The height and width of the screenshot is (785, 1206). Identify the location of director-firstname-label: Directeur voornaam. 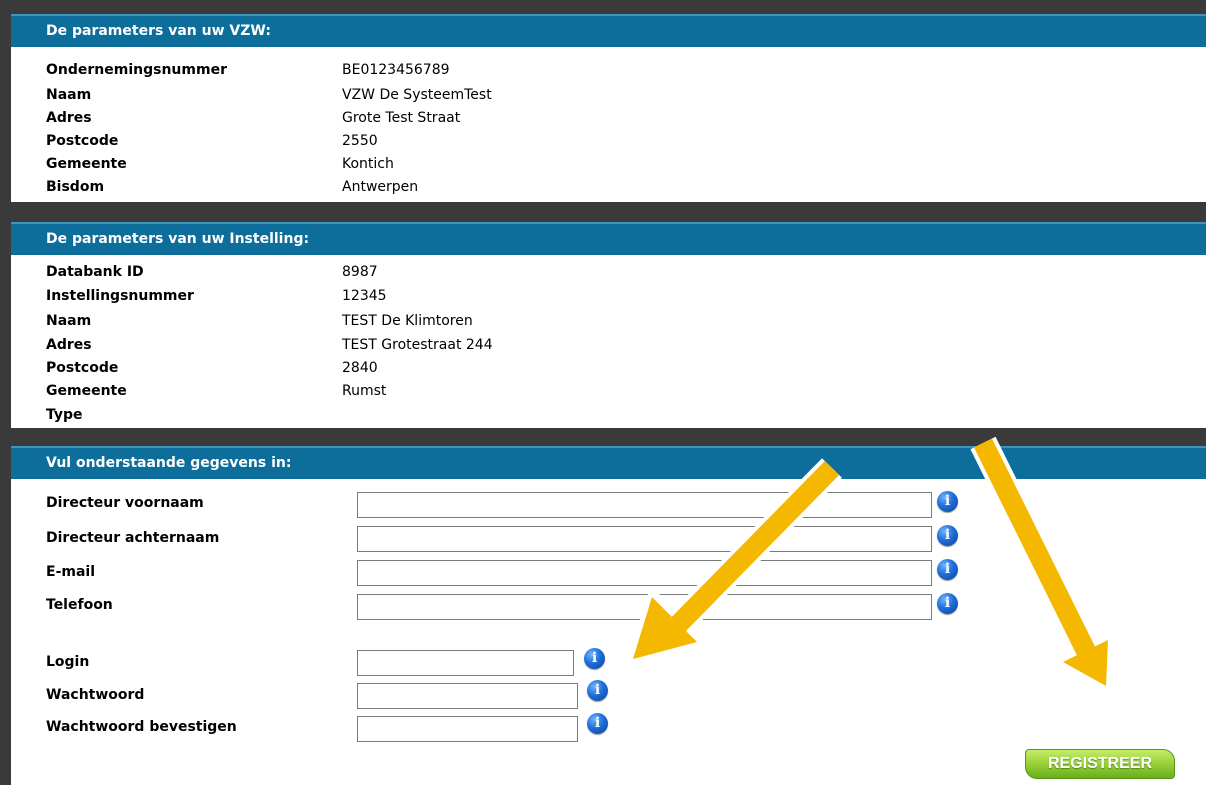
(125, 503).